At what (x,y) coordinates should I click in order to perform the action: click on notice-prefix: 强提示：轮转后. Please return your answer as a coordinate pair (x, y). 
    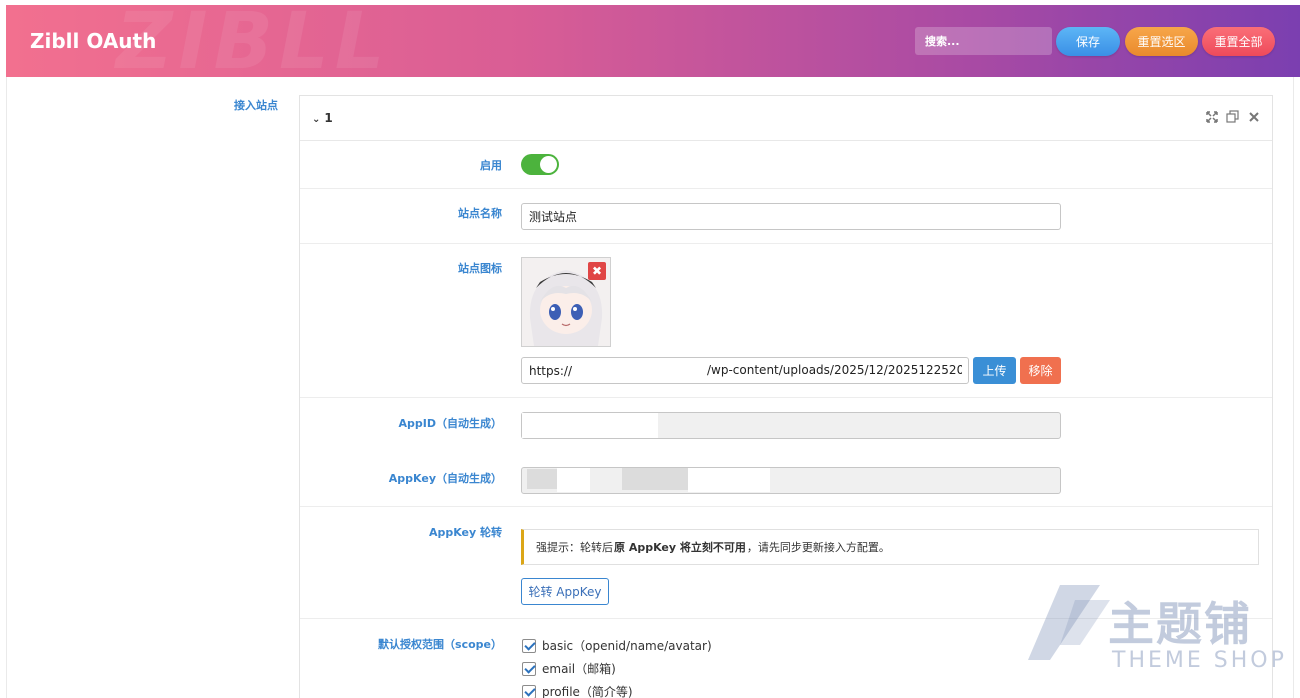
    Looking at the image, I should click on (574, 547).